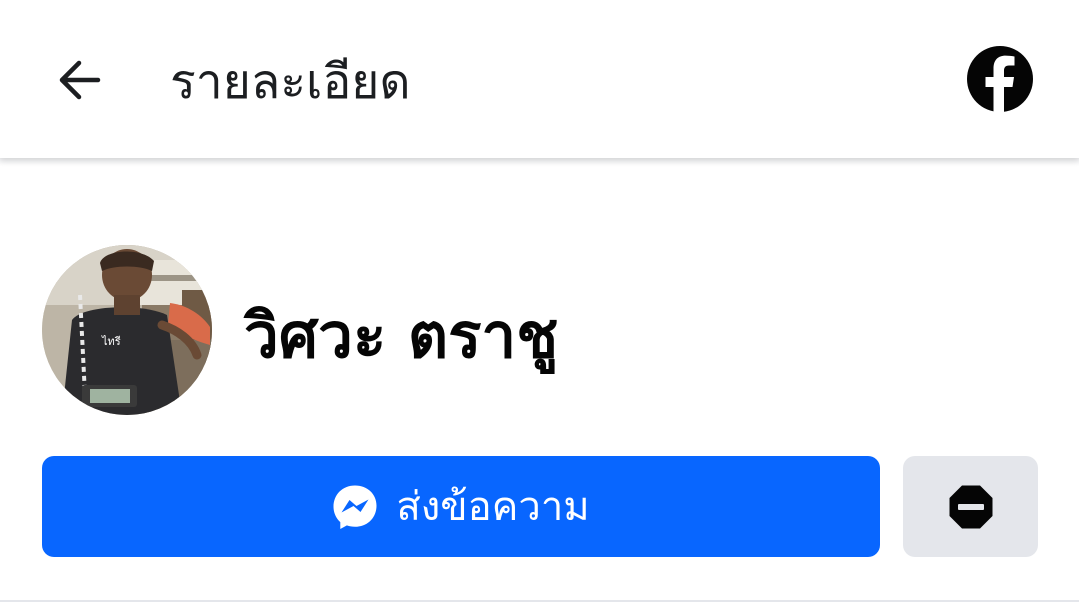 Image resolution: width=1079 pixels, height=608 pixels. What do you see at coordinates (401, 335) in the screenshot?
I see `profile-name: วิศวะ ตราชู` at bounding box center [401, 335].